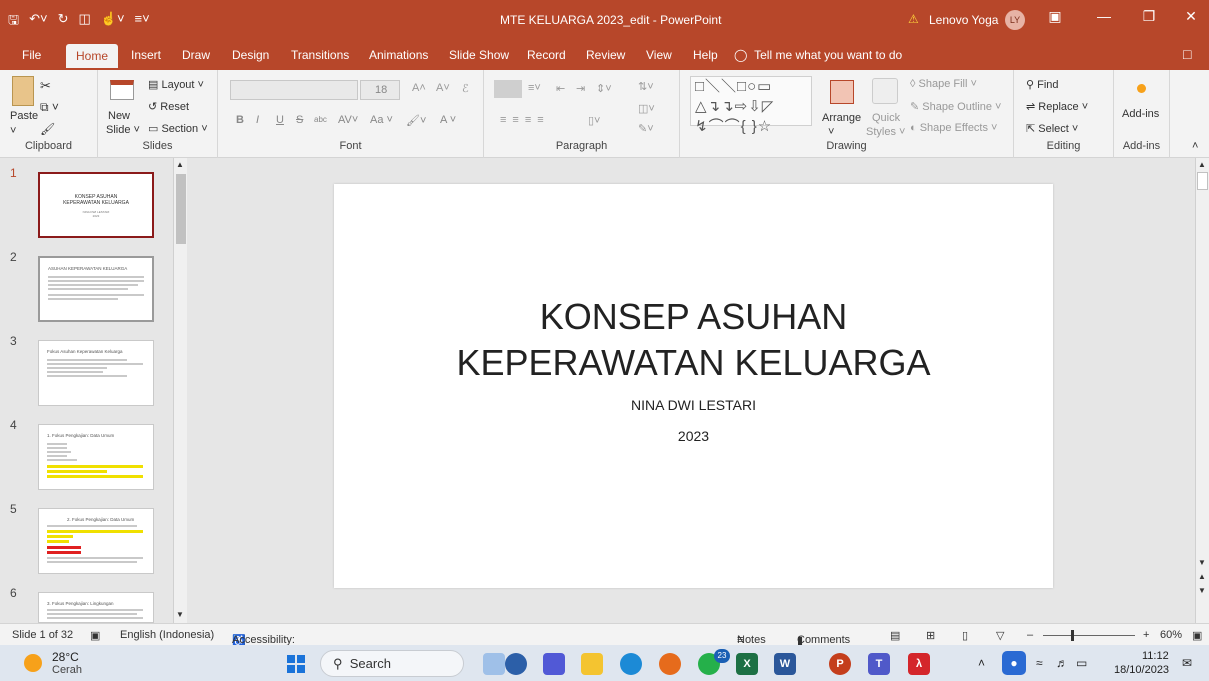  What do you see at coordinates (63, 22) in the screenshot?
I see `redo-icon: ↻` at bounding box center [63, 22].